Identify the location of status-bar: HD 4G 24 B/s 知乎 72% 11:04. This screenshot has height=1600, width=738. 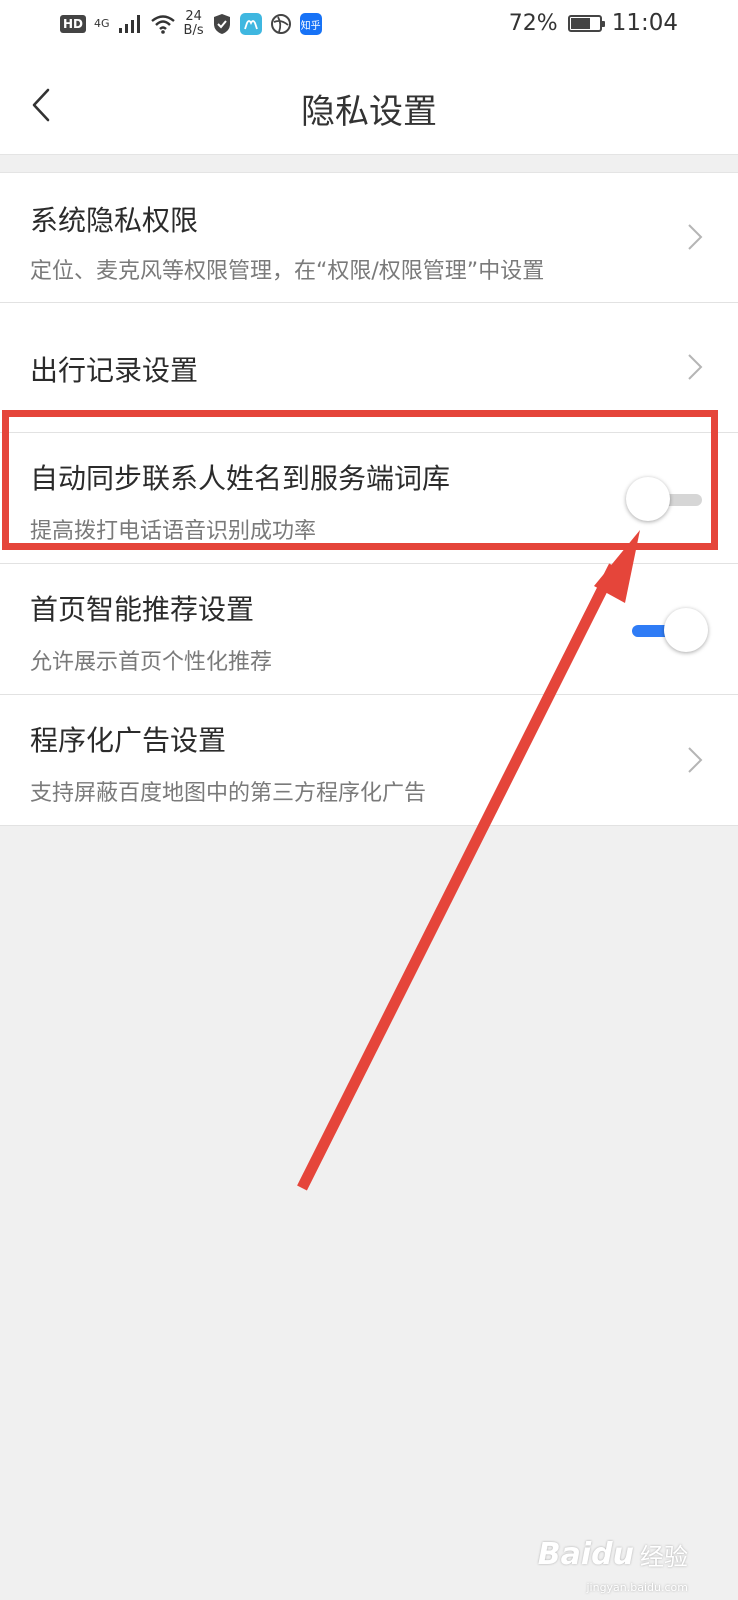
(369, 28).